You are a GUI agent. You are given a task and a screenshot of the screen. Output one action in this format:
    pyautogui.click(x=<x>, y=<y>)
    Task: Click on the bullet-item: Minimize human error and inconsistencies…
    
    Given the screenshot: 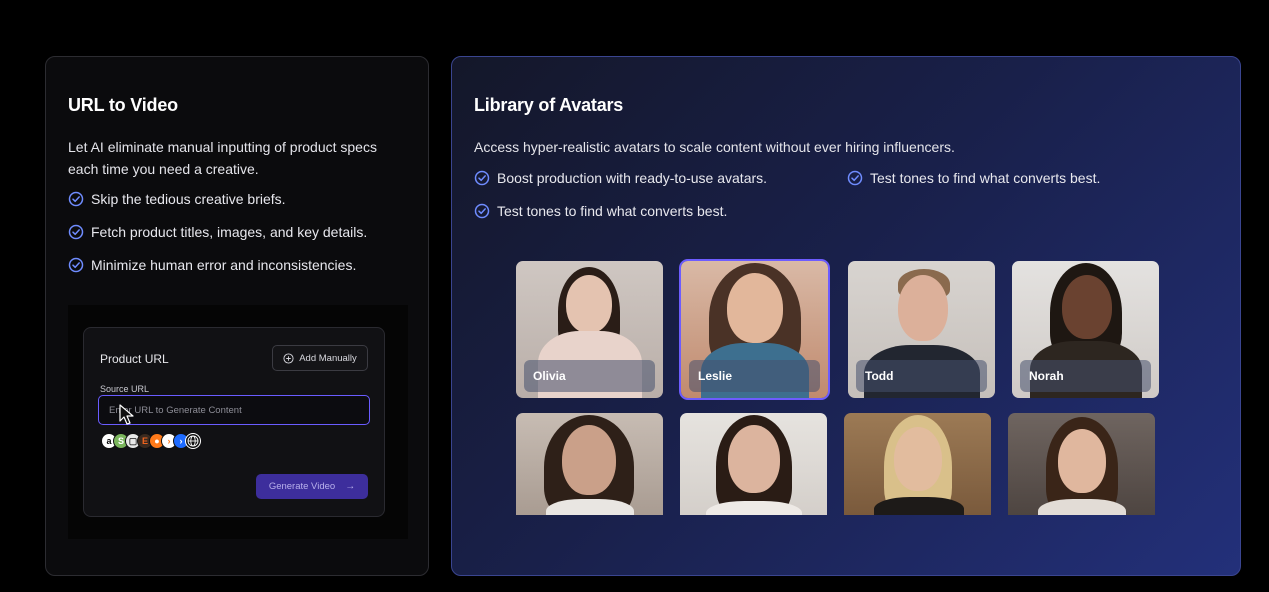 What is the action you would take?
    pyautogui.click(x=212, y=265)
    